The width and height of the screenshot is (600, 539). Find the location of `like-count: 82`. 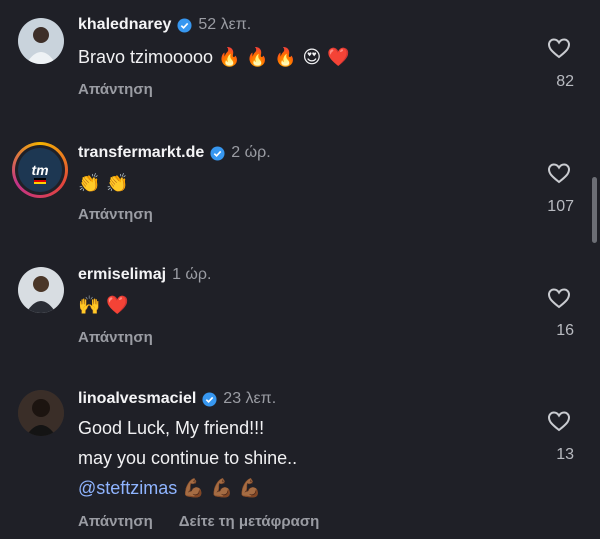

like-count: 82 is located at coordinates (565, 81).